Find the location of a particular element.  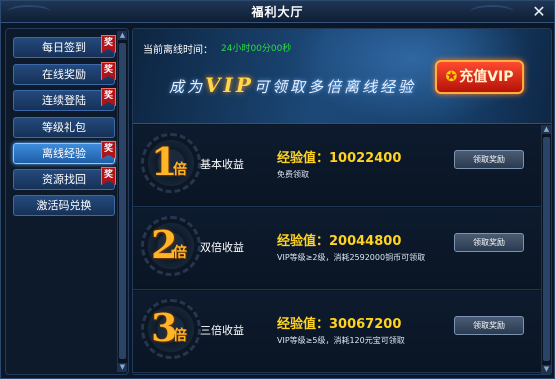

sidebar-scroll-thumb is located at coordinates (122, 201).